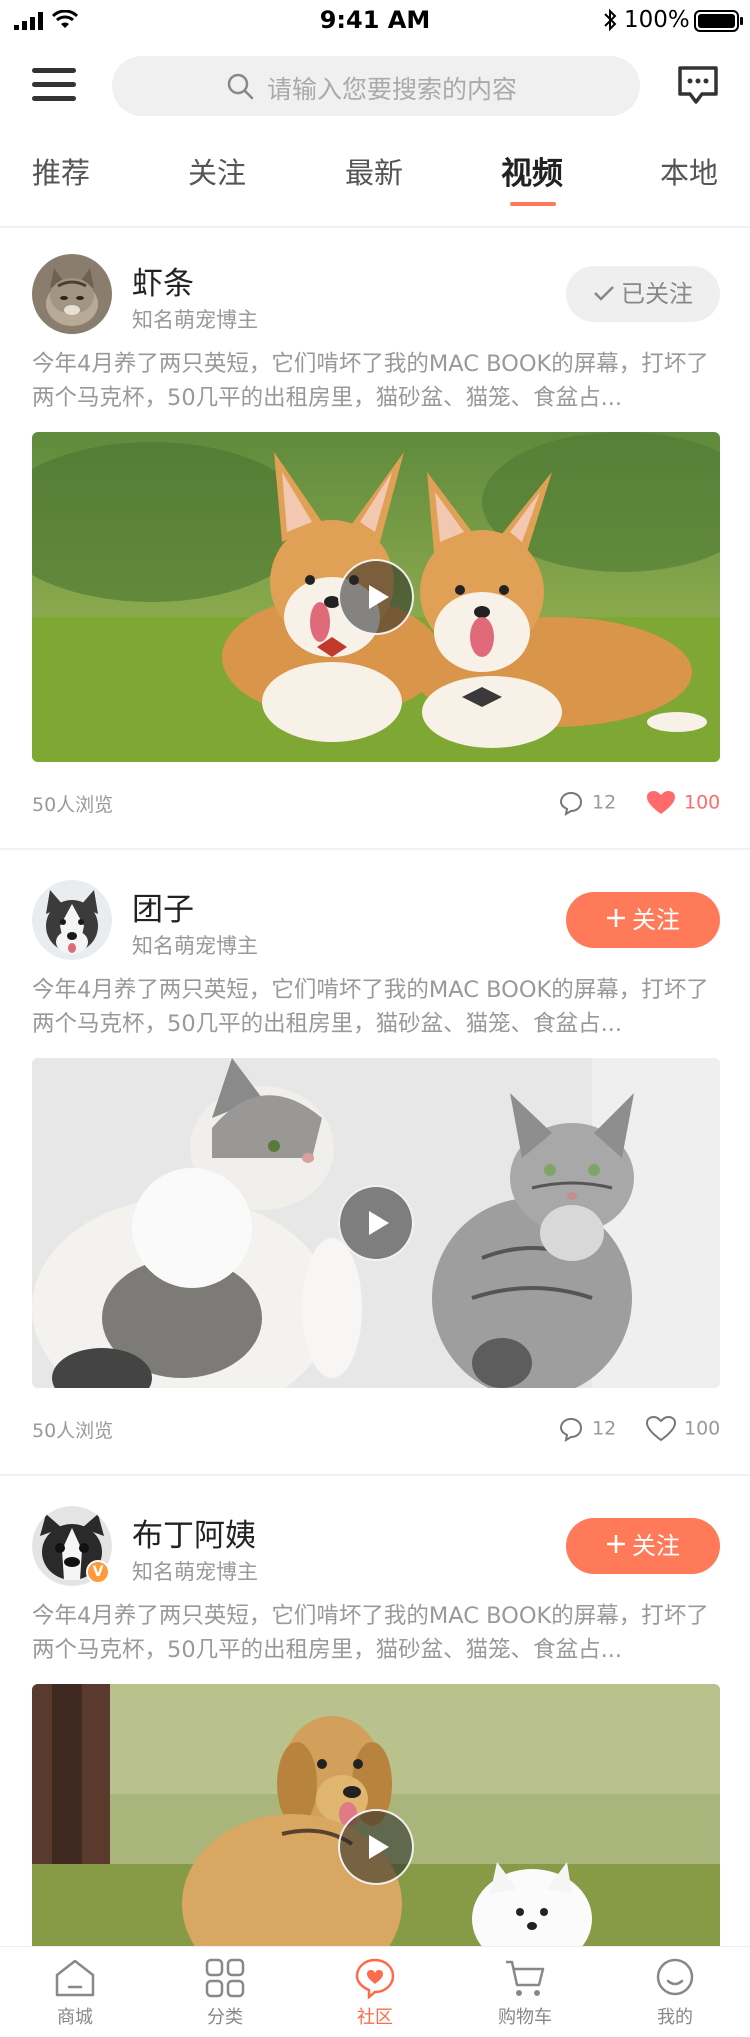  I want to click on author-name: 团子, so click(163, 906).